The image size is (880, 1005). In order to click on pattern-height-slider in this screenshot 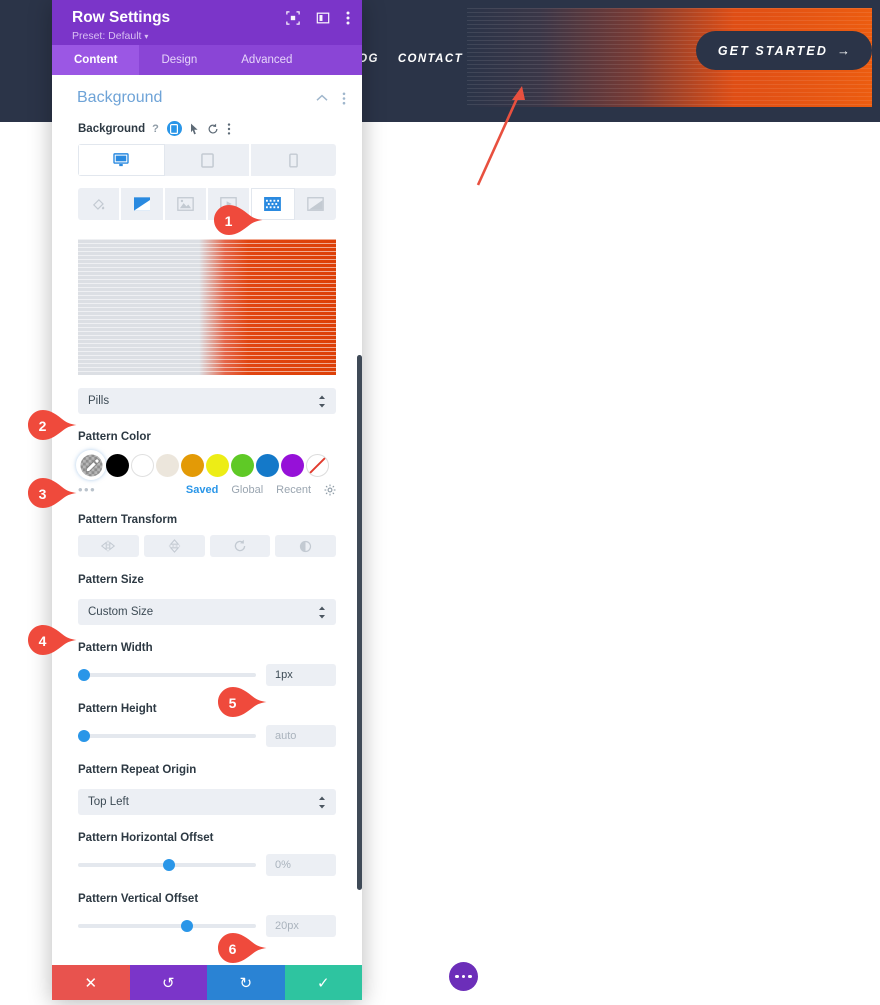, I will do `click(167, 736)`.